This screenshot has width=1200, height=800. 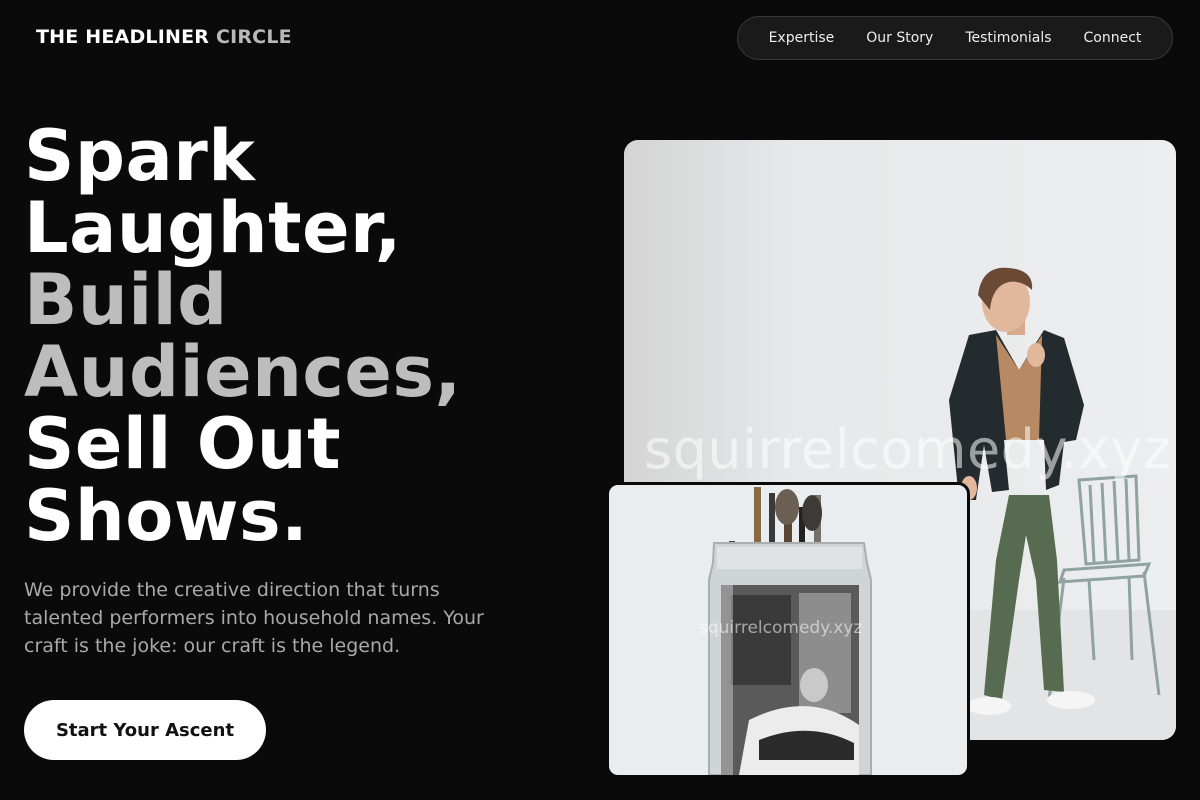 What do you see at coordinates (145, 730) in the screenshot?
I see `start-ascent-button: Start Your Ascent` at bounding box center [145, 730].